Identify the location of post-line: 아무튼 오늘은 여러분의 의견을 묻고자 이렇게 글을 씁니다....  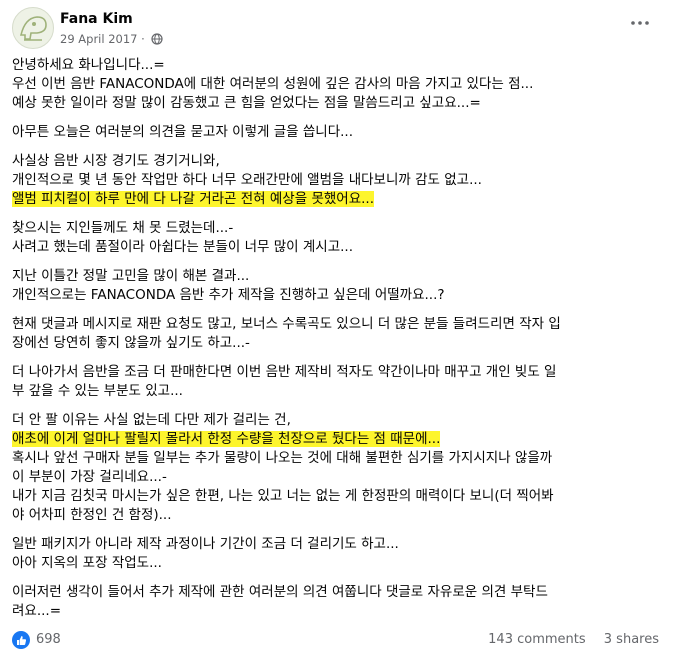
(182, 132).